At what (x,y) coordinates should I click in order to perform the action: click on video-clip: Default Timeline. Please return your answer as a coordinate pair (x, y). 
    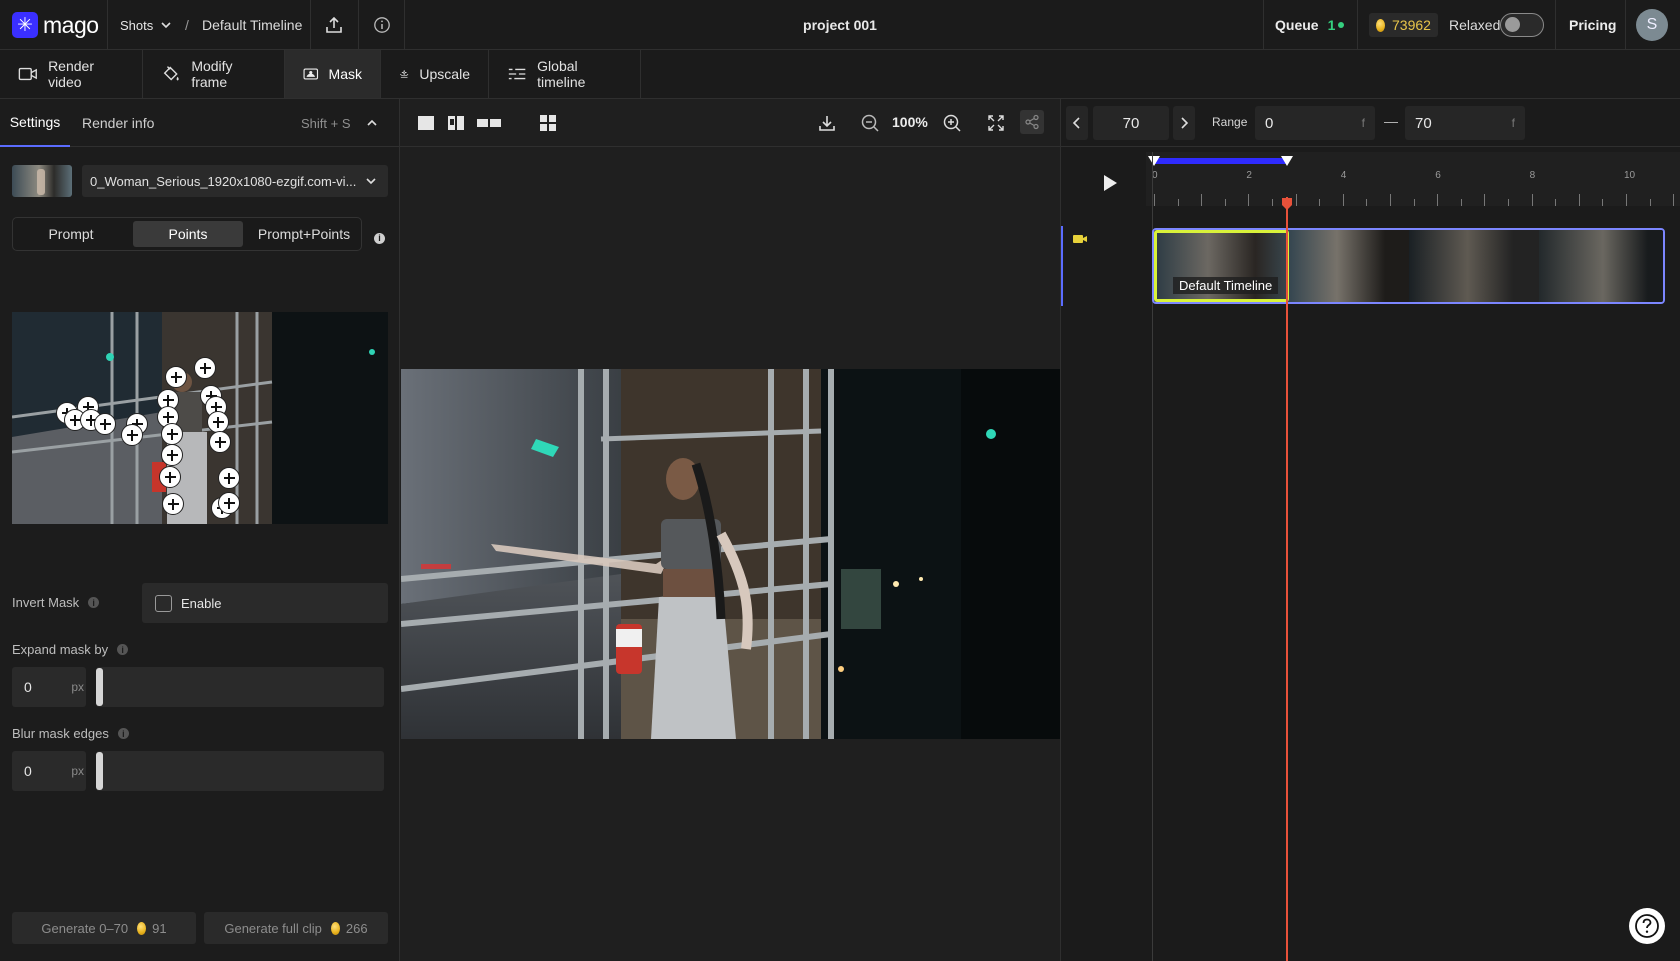
    Looking at the image, I should click on (1408, 266).